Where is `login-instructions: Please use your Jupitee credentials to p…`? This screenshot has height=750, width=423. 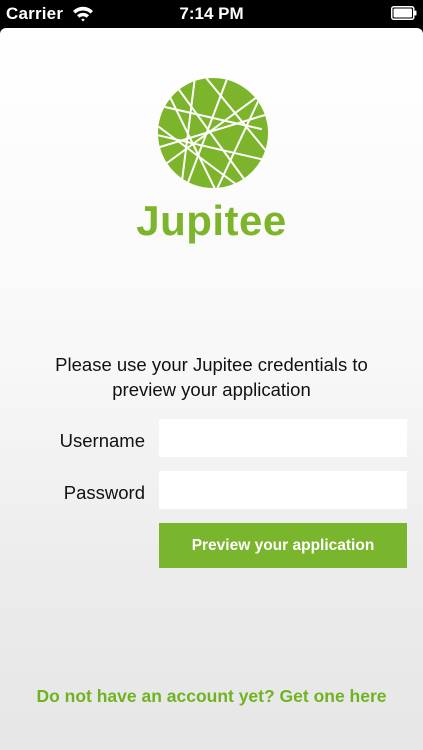 login-instructions: Please use your Jupitee credentials to p… is located at coordinates (211, 377).